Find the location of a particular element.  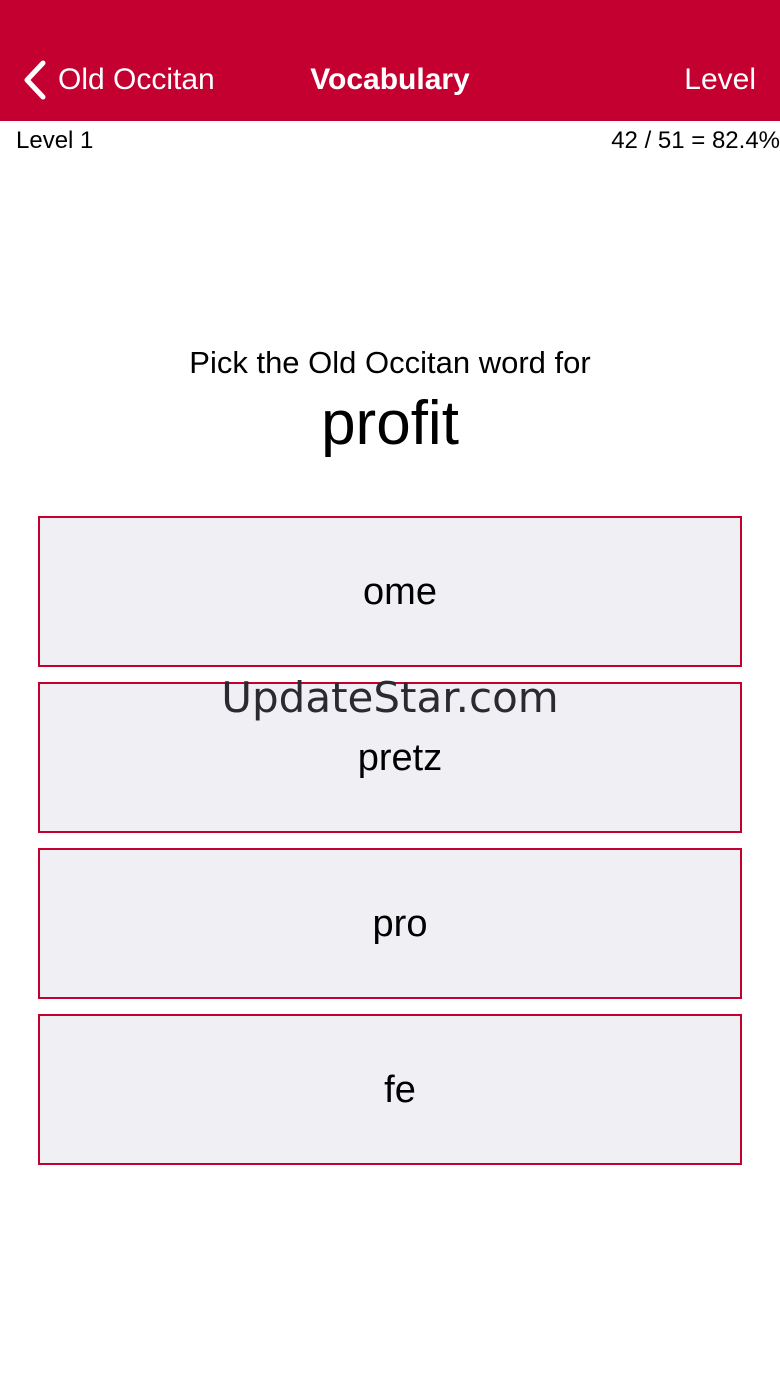

answer-option-pretz: pretz is located at coordinates (390, 757).